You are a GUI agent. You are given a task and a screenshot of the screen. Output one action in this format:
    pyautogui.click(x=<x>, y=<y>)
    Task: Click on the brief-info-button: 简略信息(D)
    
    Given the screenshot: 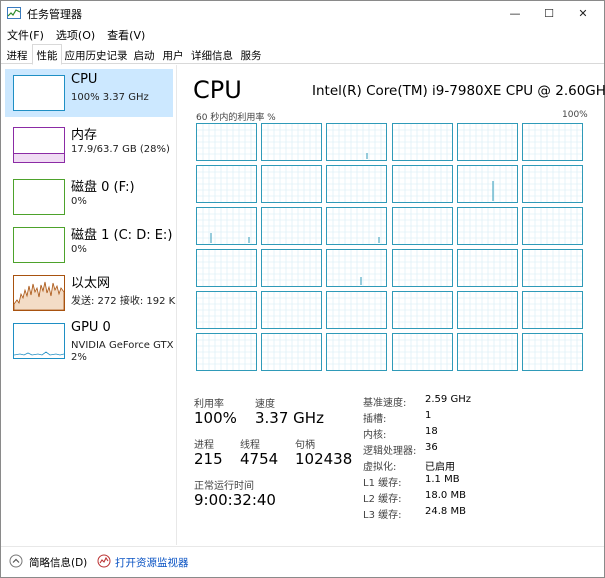 What is the action you would take?
    pyautogui.click(x=58, y=562)
    